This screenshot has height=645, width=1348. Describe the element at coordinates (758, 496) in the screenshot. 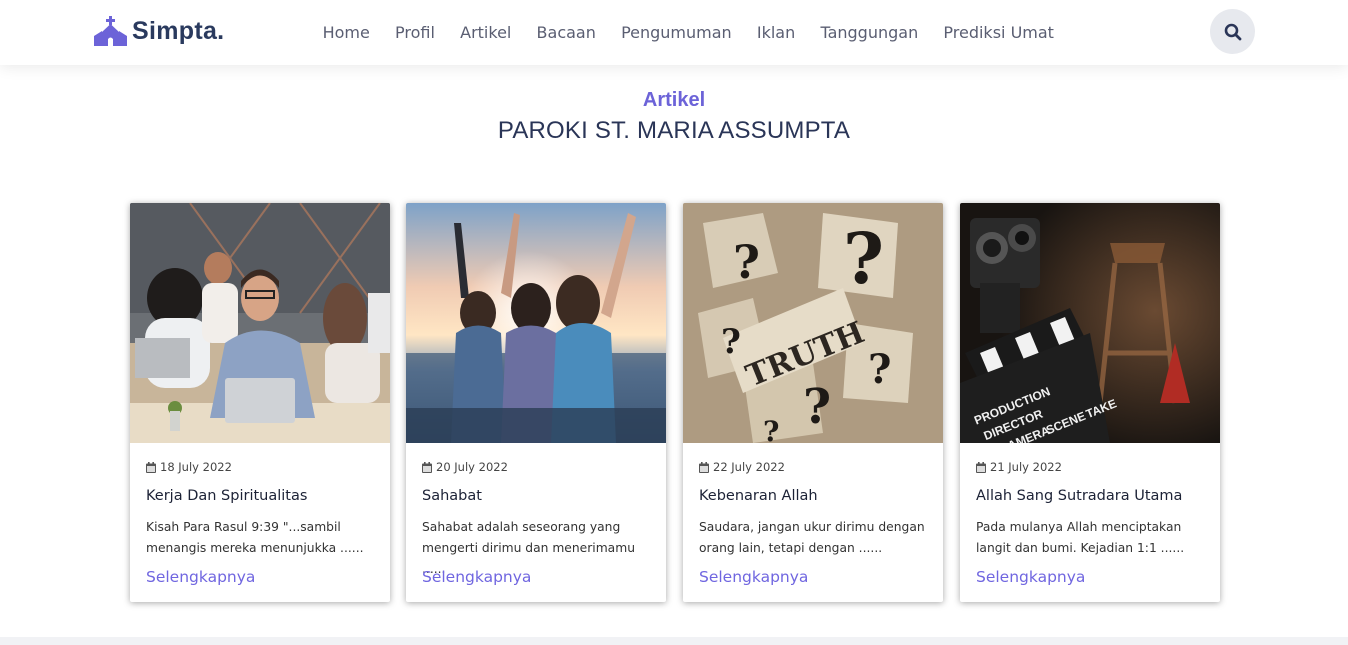

I see `article-title: Kebenaran Allah` at that location.